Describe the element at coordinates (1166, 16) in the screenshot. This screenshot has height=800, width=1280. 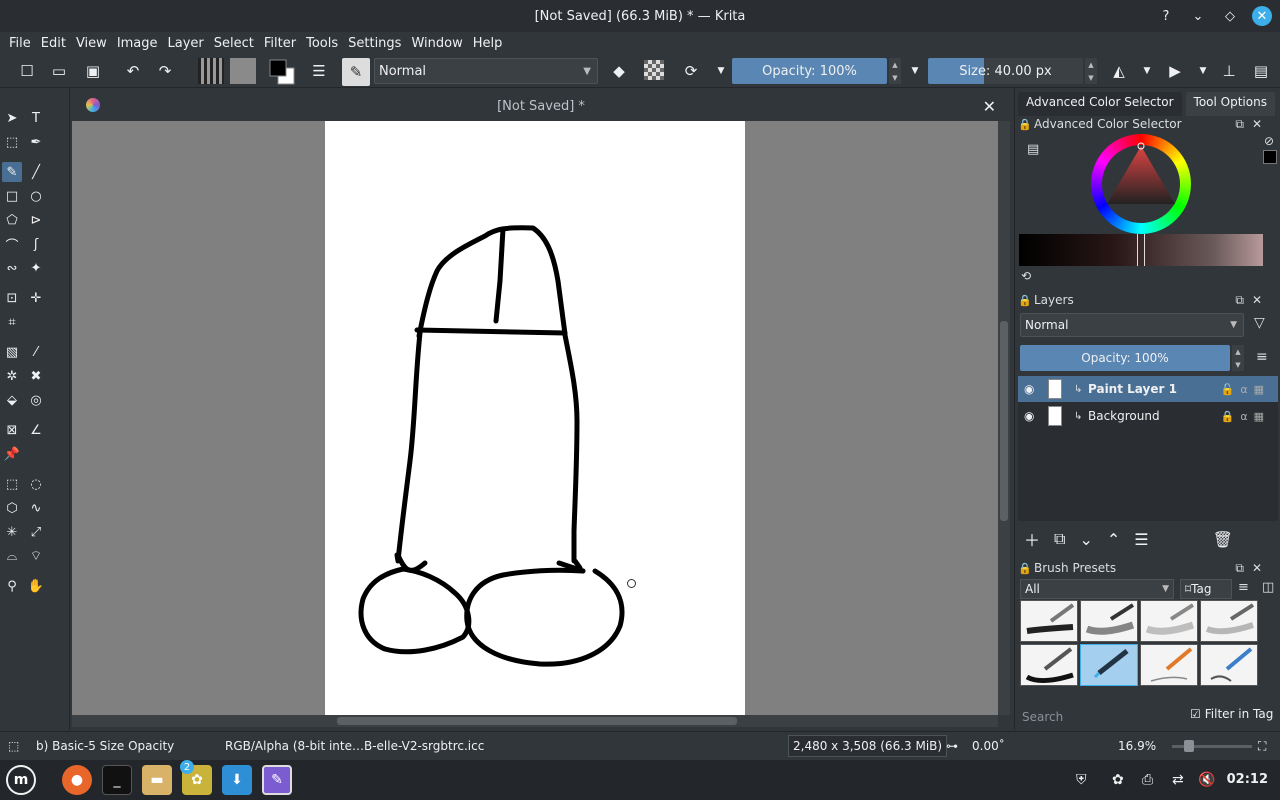
I see `help-icon: ?` at that location.